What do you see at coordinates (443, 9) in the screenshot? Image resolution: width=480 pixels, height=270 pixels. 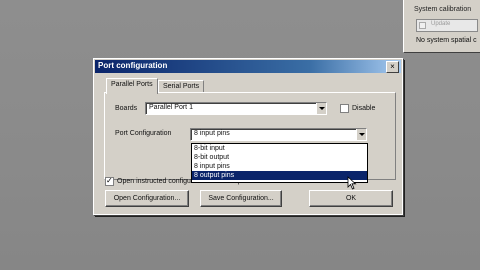 I see `system-calibration-label: System calibration` at bounding box center [443, 9].